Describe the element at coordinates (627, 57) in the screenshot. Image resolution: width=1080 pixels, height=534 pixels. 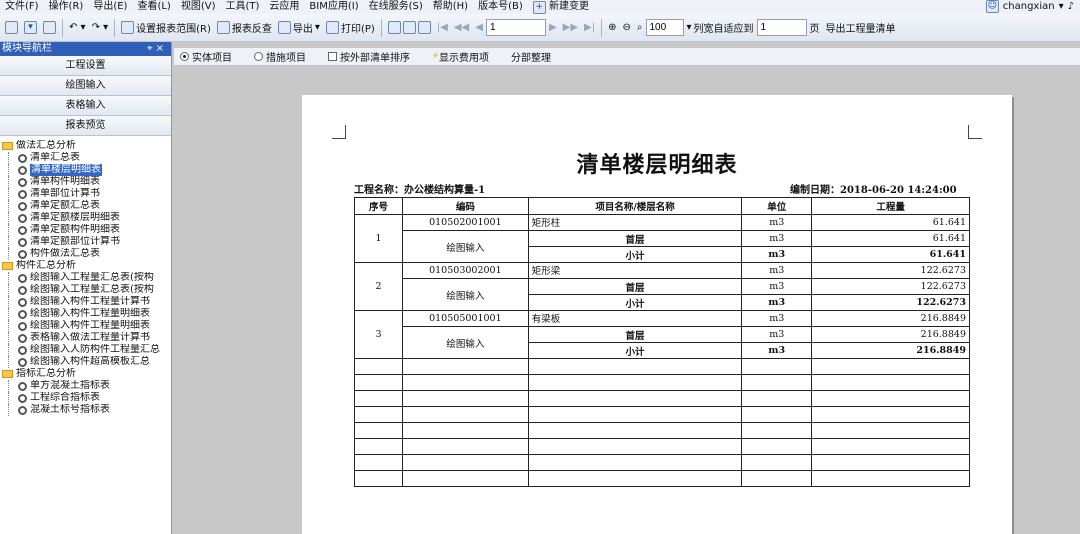
I see `report-options-bar: 实体项目 措施项目 按外部清单排序 ⚡ 显示费用项 分部整理` at that location.